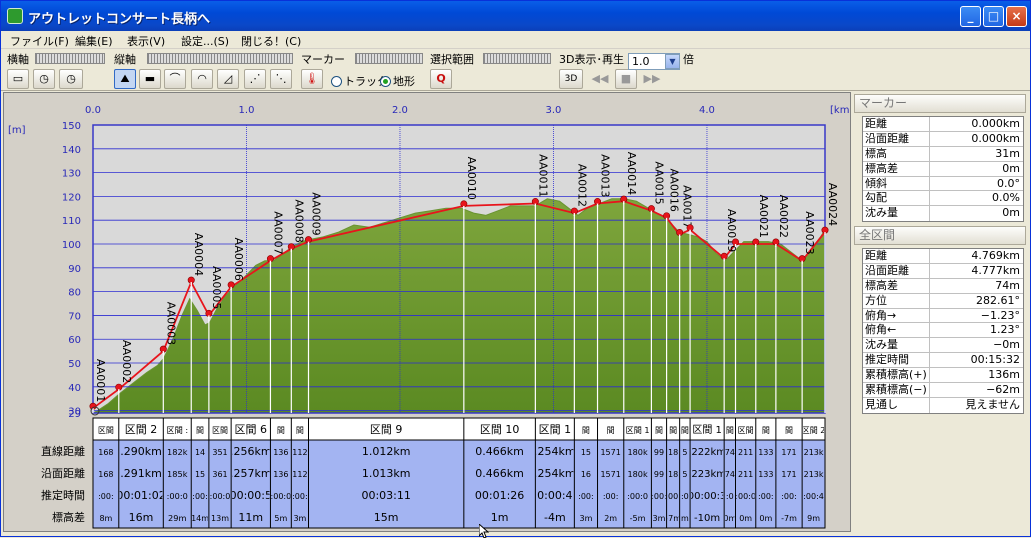  What do you see at coordinates (386, 429) in the screenshot?
I see `segment-name: 区間 9` at bounding box center [386, 429].